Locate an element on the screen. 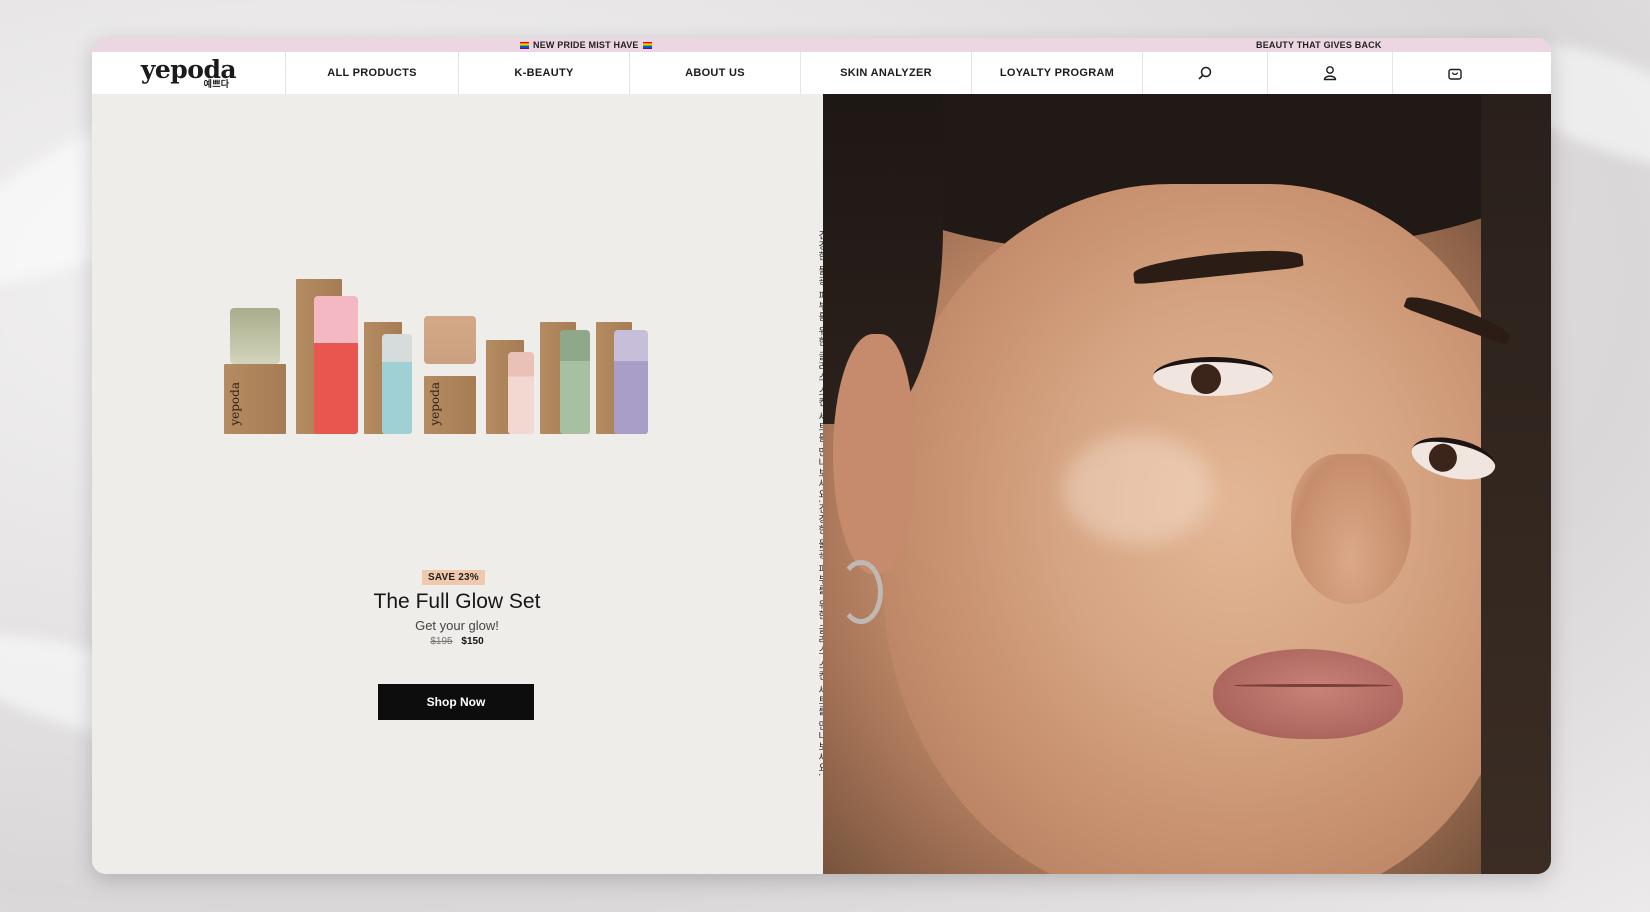 Image resolution: width=1650 pixels, height=912 pixels. lips is located at coordinates (1308, 694).